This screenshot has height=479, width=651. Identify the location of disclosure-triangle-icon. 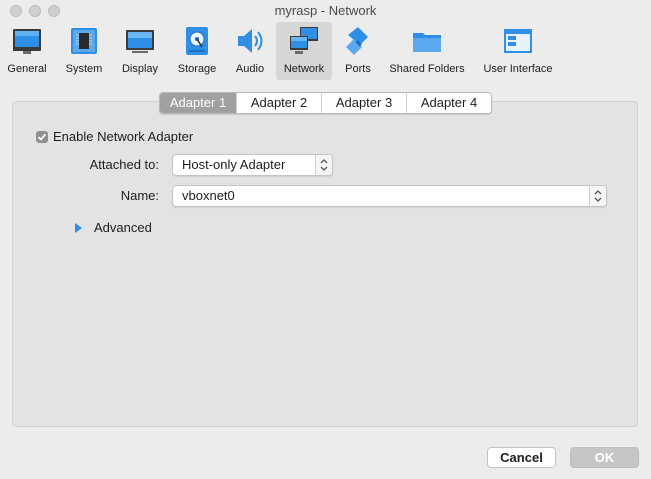
(78, 228).